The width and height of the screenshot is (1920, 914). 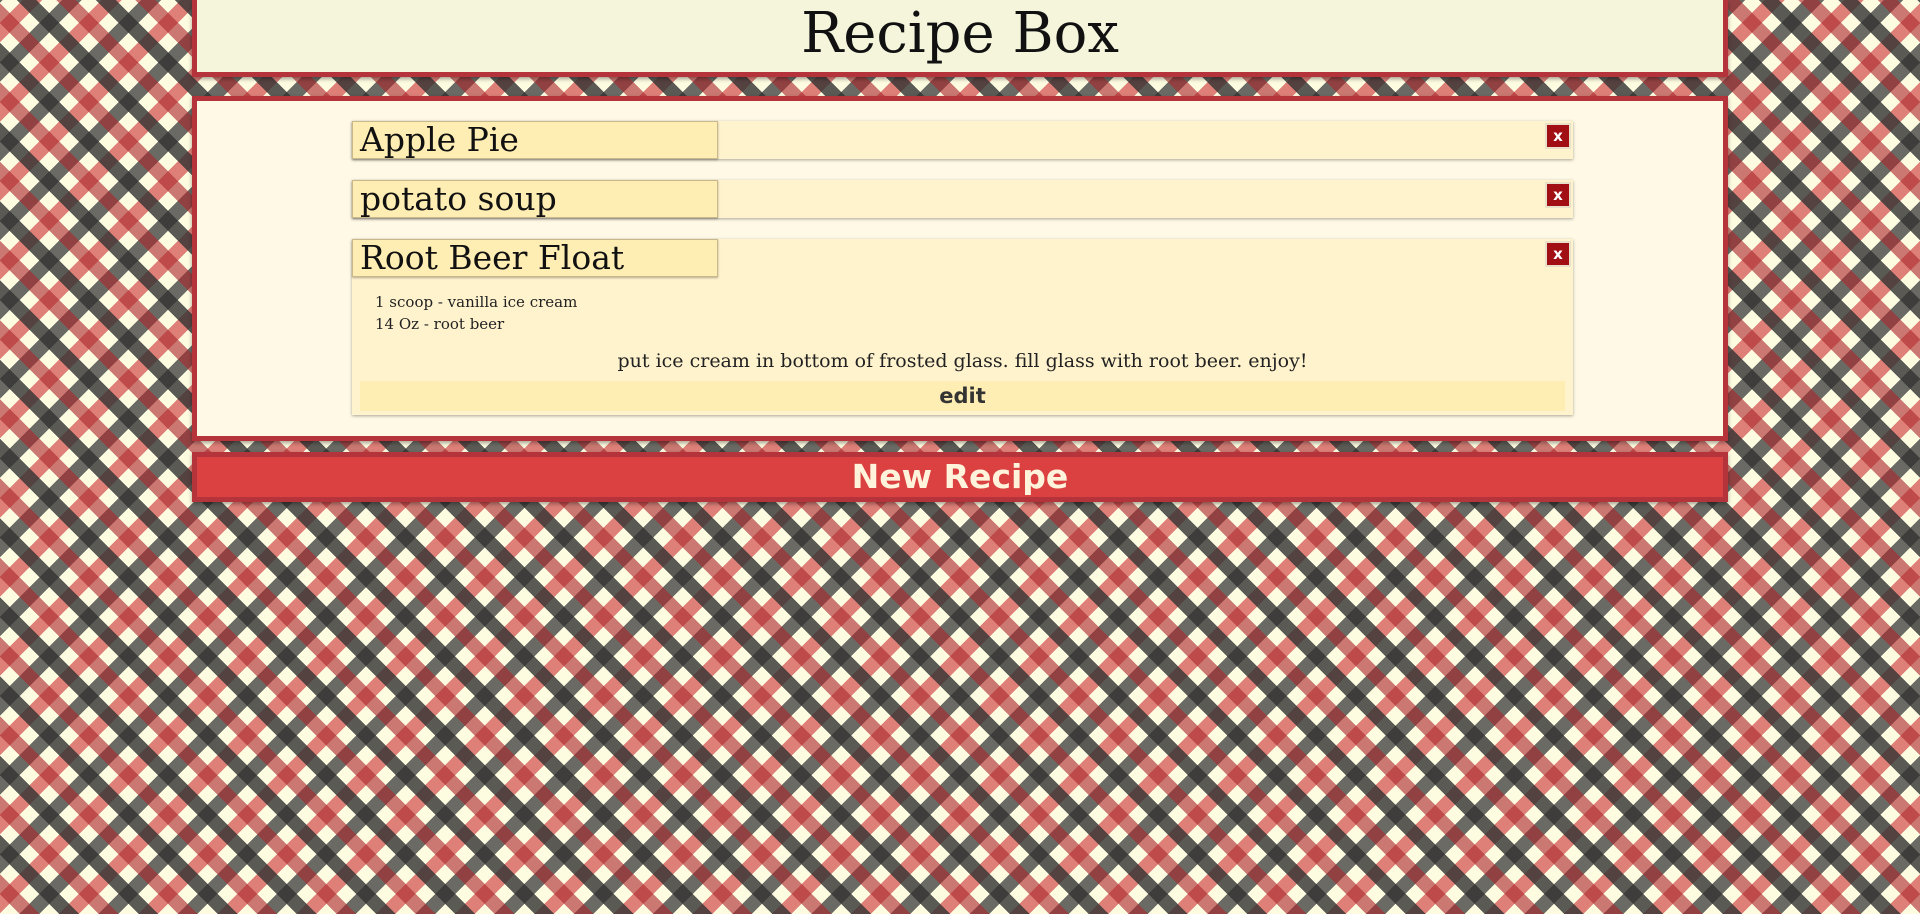 What do you see at coordinates (960, 477) in the screenshot?
I see `new-recipe-button: New Recipe` at bounding box center [960, 477].